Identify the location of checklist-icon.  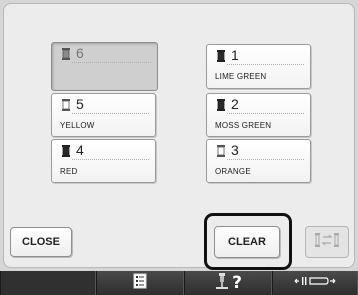
(140, 283).